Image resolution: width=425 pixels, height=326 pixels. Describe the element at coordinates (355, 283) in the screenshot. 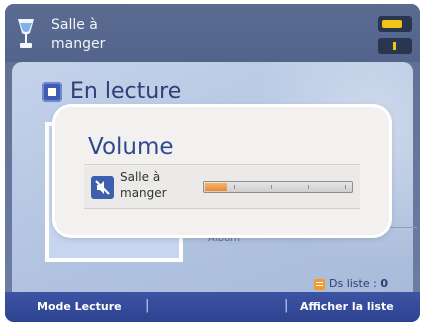

I see `queue-label: Ds liste :` at that location.